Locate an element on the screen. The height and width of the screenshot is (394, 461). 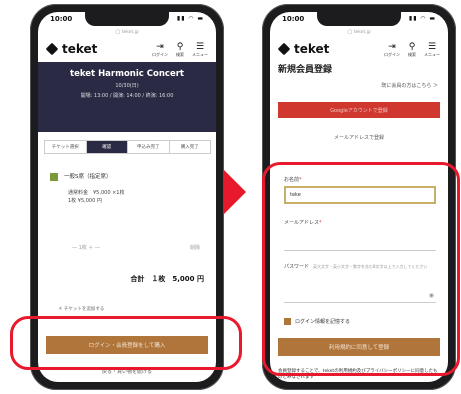
step-3: 申込み完了 is located at coordinates (148, 147).